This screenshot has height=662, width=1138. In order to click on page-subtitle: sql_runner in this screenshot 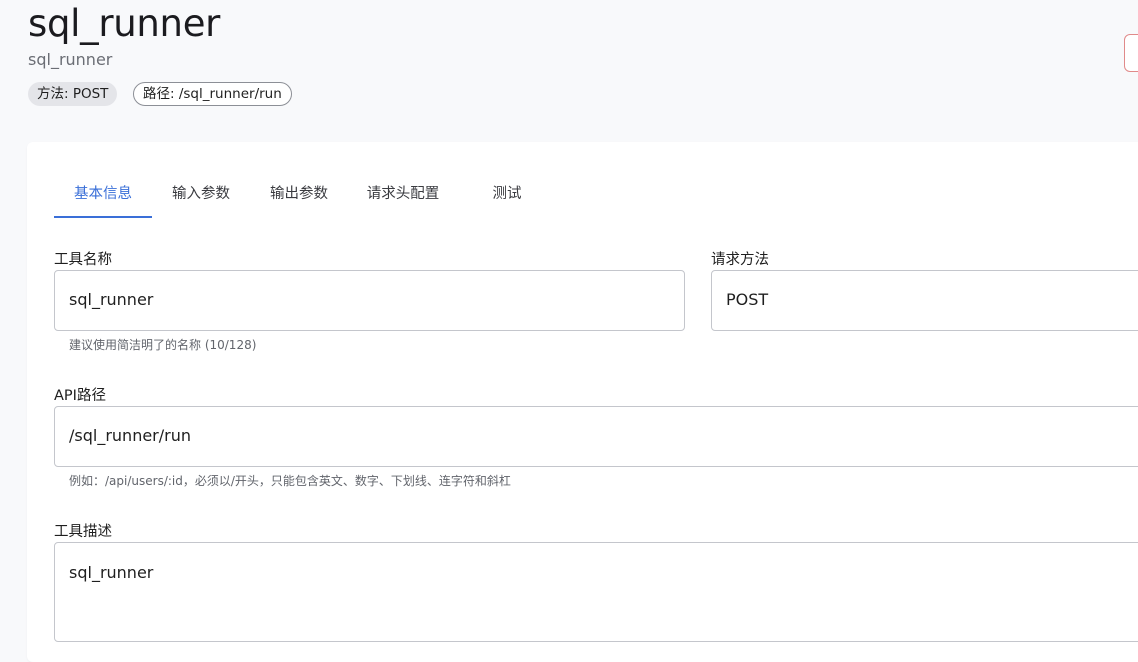, I will do `click(70, 59)`.